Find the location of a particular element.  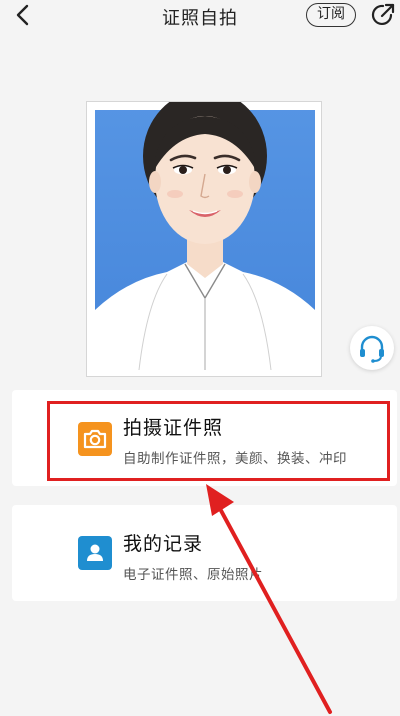

card-subtitle: 自助制作证件照，美颜、换装、冲印 is located at coordinates (235, 459).